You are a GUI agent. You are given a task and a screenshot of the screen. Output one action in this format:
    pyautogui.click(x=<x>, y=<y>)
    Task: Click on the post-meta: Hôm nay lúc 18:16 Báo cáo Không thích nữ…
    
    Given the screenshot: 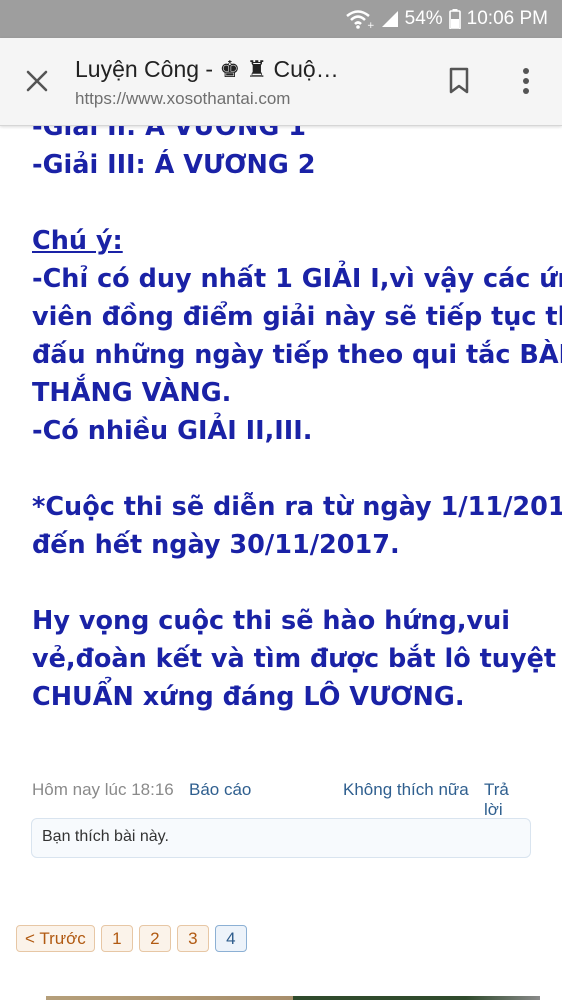 What is the action you would take?
    pyautogui.click(x=282, y=799)
    